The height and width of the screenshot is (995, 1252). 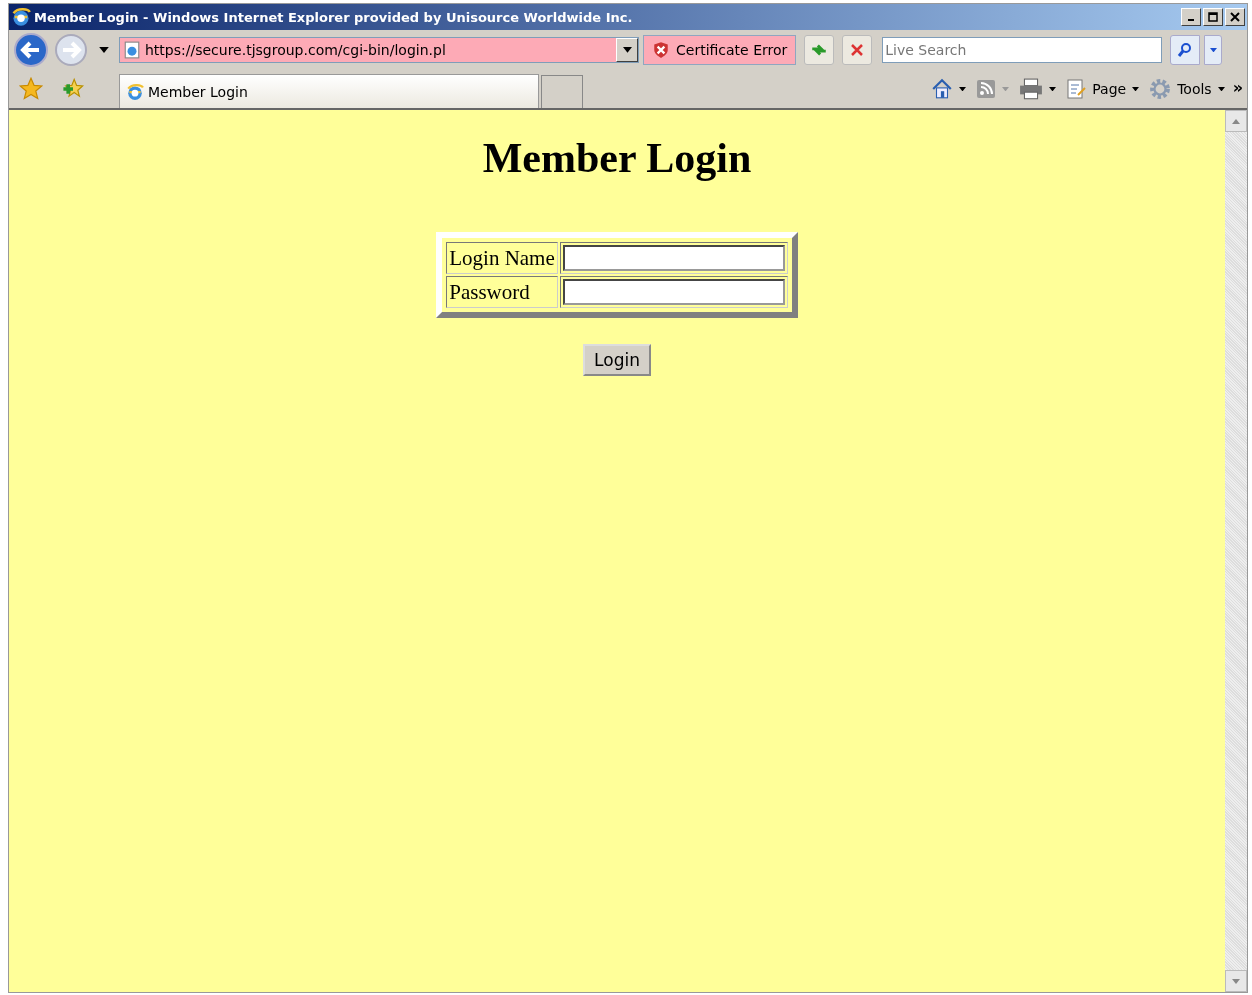 I want to click on printer-icon, so click(x=1031, y=89).